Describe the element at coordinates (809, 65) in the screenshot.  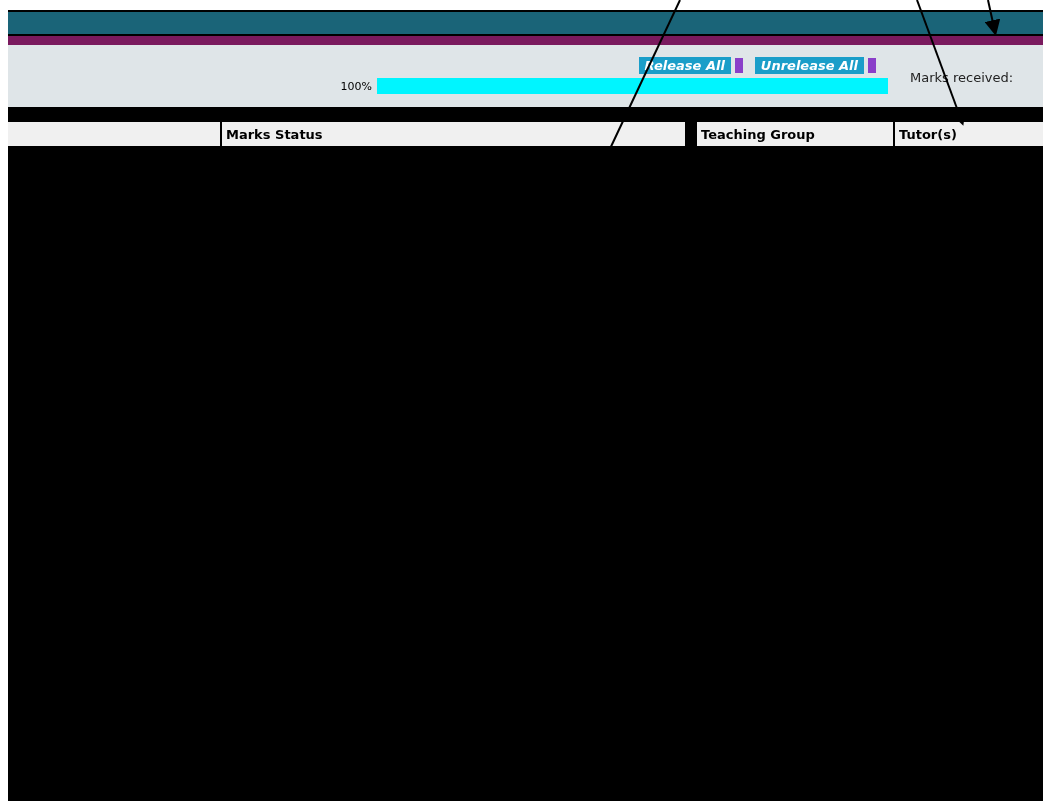
I see `release-button: Unrelease All` at that location.